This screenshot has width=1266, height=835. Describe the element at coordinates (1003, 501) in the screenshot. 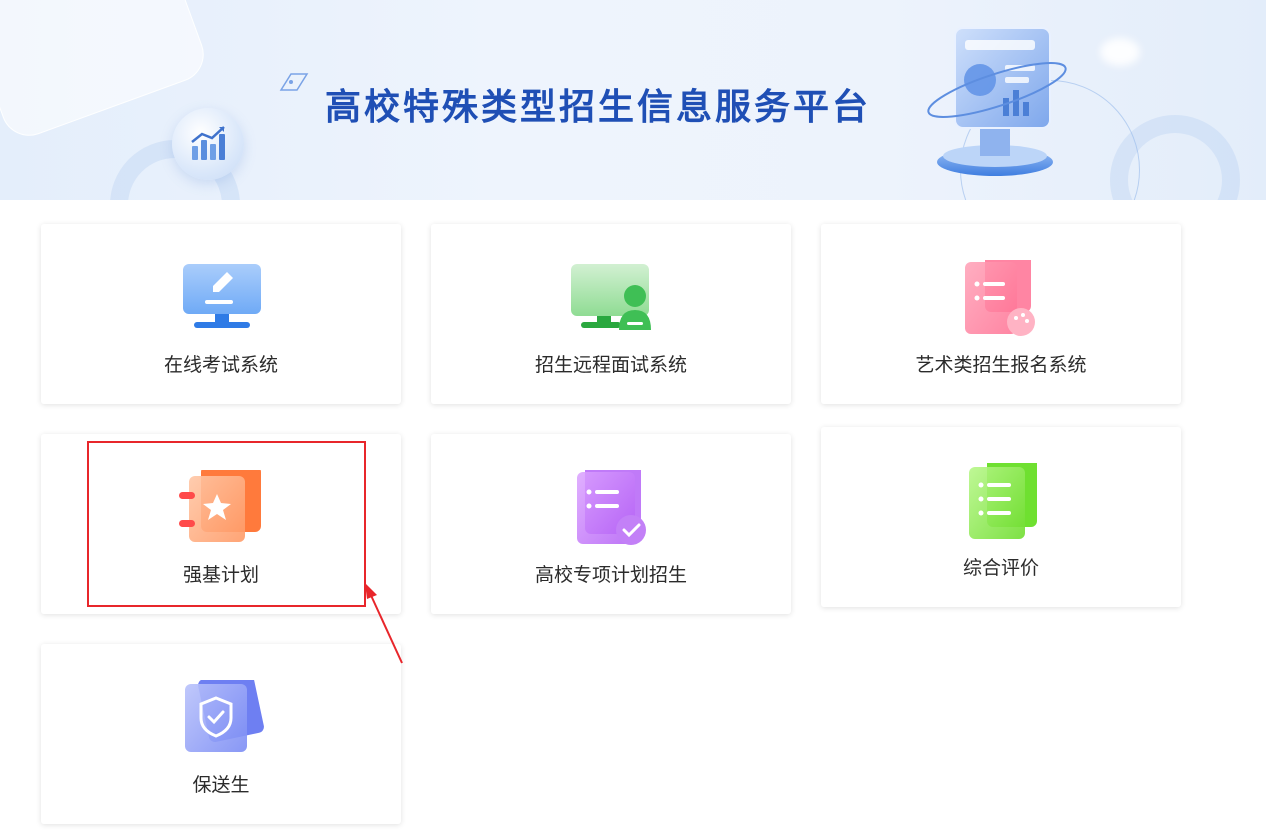

I see `list-document-icon` at that location.